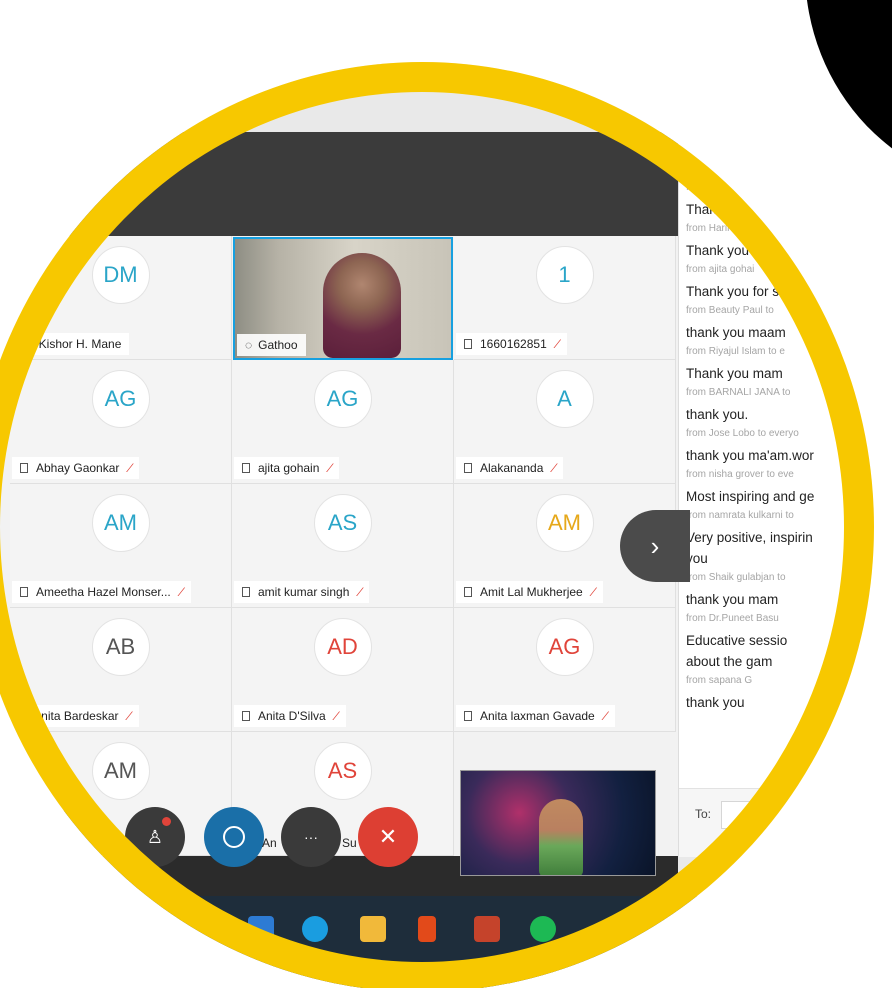 The width and height of the screenshot is (892, 988). I want to click on tile-name: 1660162851, so click(513, 344).